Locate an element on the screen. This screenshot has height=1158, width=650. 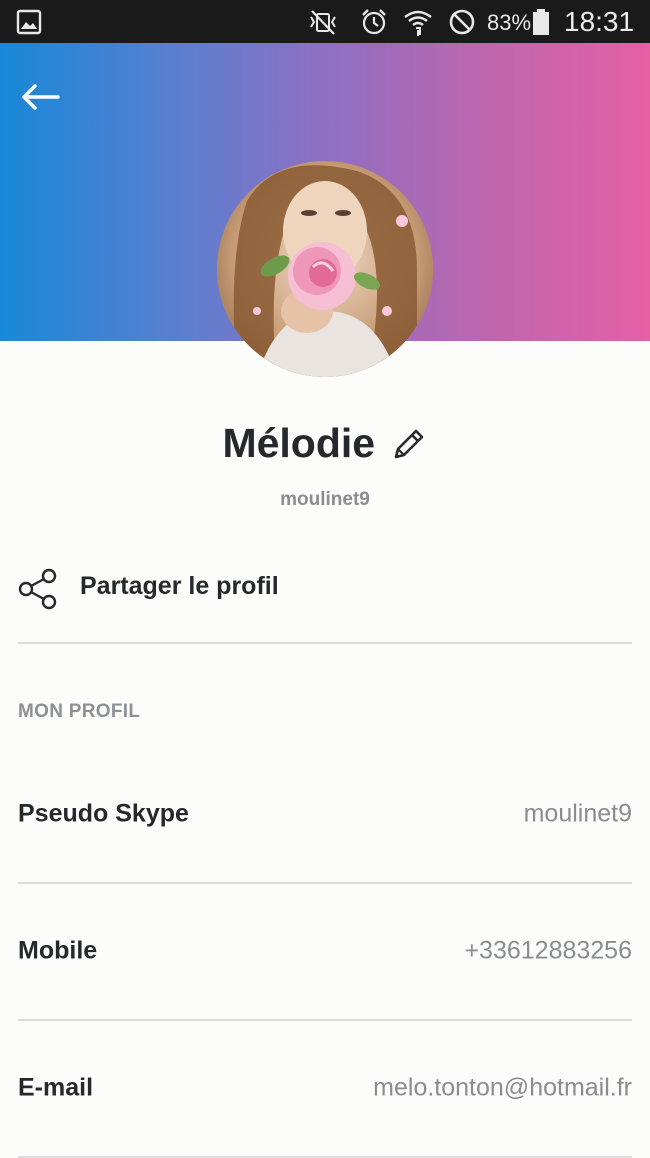
row-label: Mobile is located at coordinates (58, 950).